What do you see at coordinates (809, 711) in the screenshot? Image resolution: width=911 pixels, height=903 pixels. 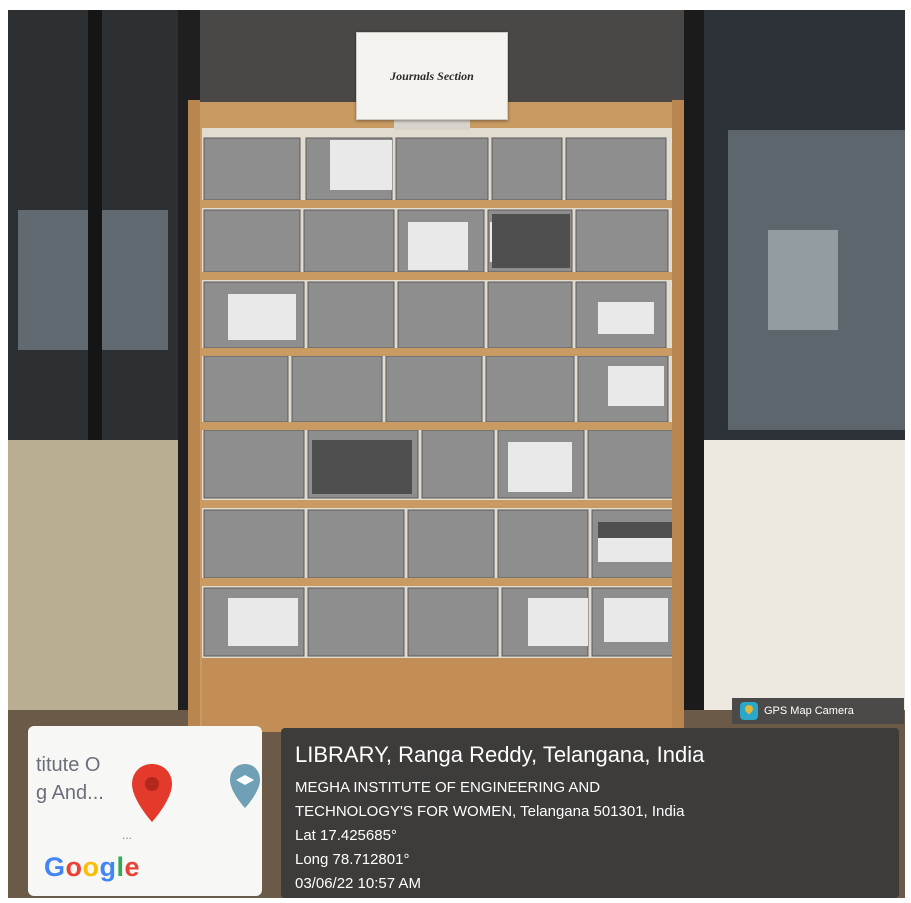 I see `gps-badge-label: GPS Map Camera` at bounding box center [809, 711].